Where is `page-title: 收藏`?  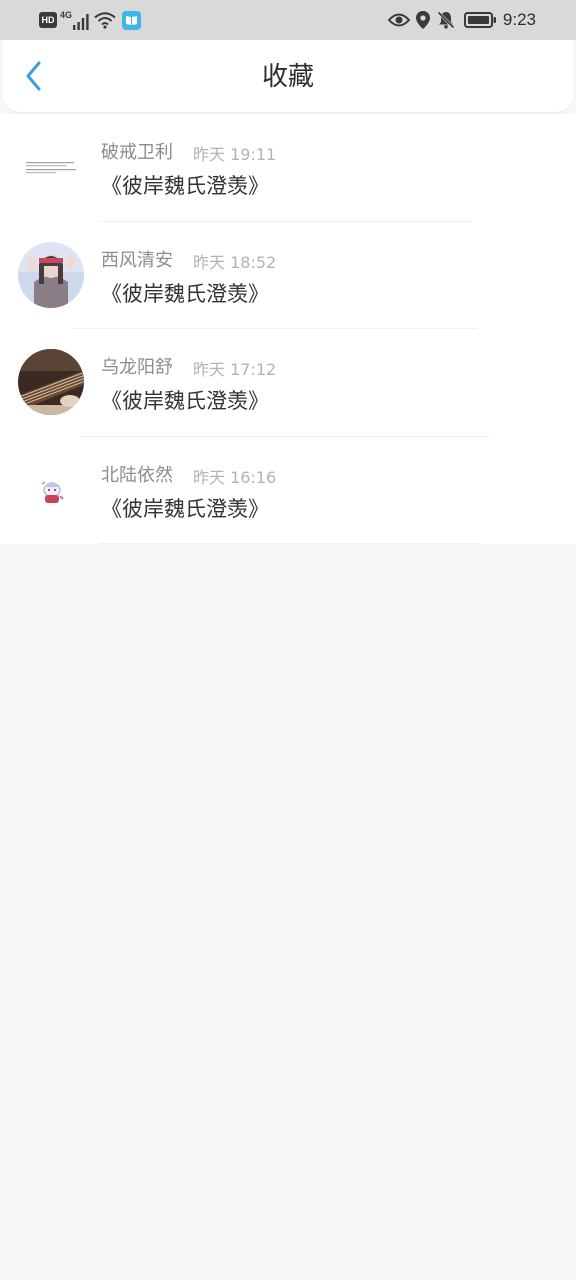
page-title: 收藏 is located at coordinates (287, 77).